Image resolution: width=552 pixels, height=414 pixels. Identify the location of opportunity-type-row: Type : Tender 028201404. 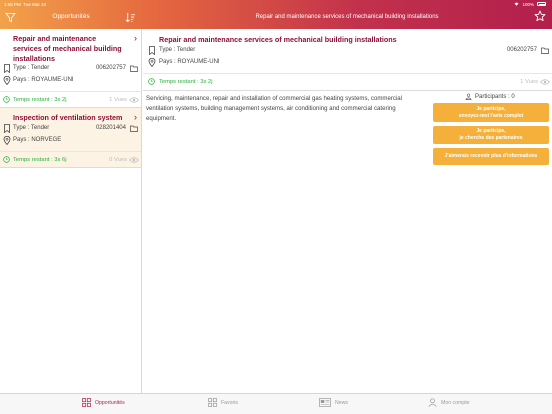
(70, 129).